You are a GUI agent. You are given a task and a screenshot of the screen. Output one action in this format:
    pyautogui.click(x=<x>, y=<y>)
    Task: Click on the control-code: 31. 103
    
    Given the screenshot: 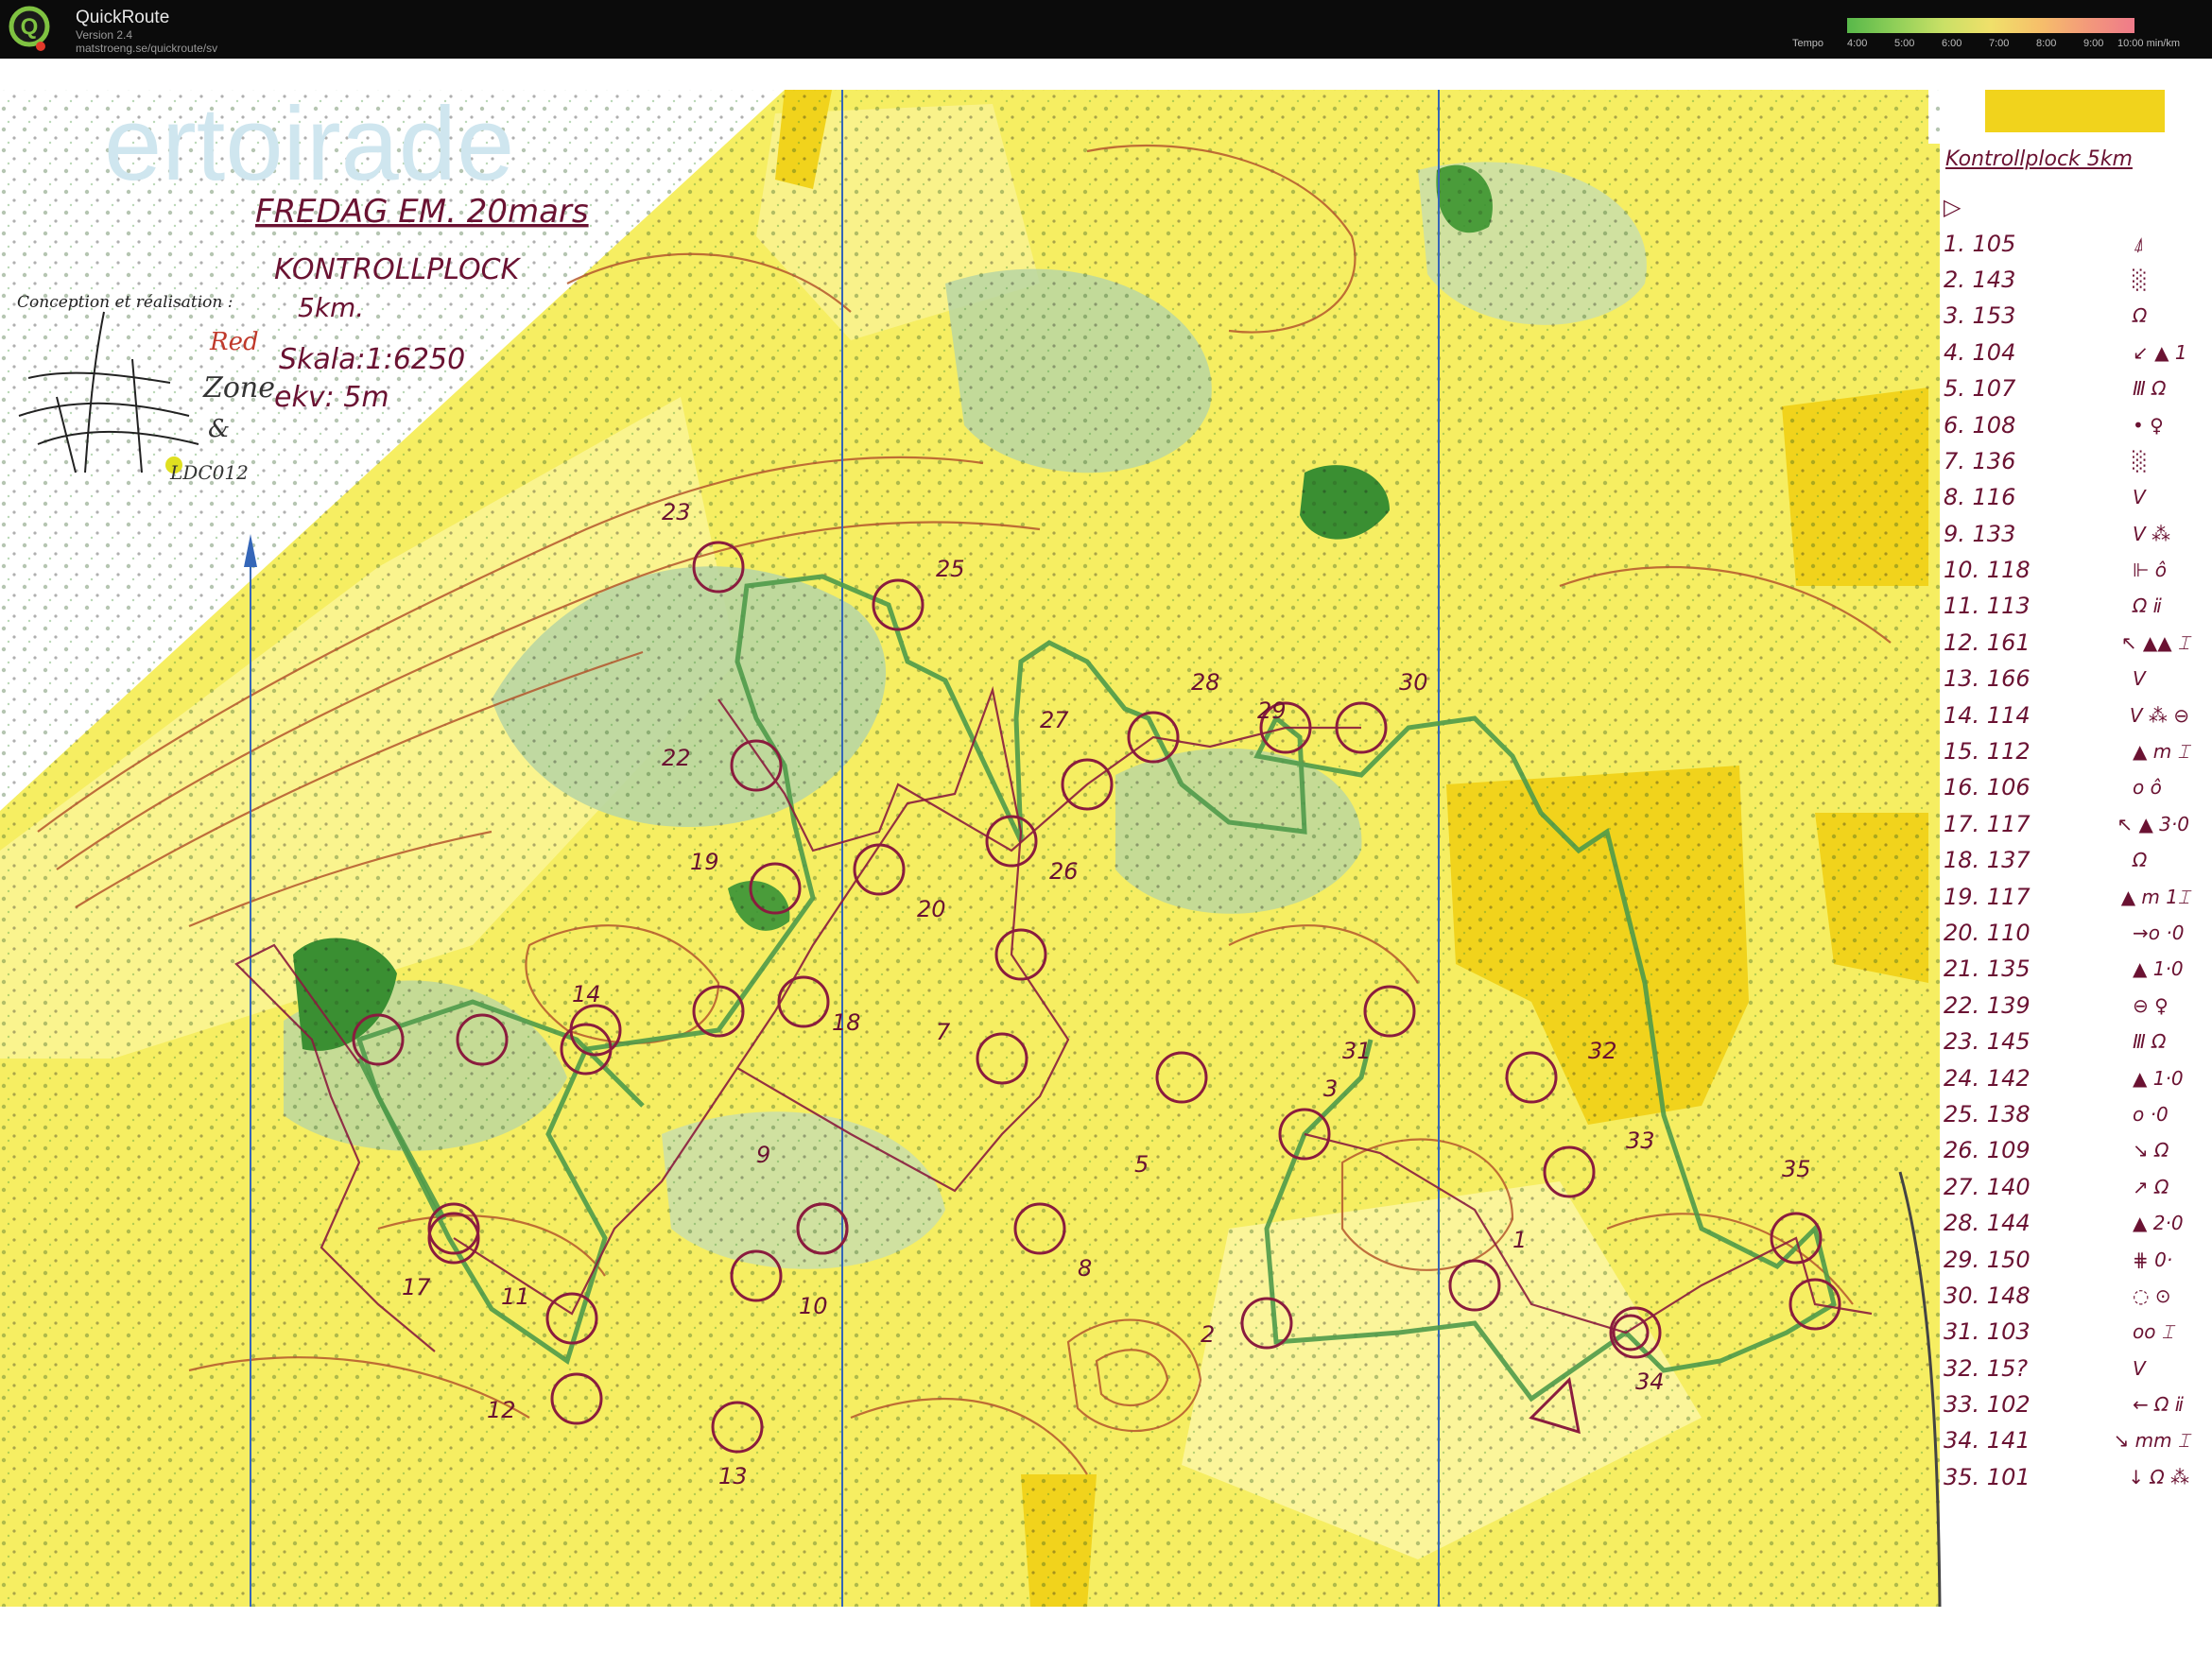 What is the action you would take?
    pyautogui.click(x=1987, y=1332)
    